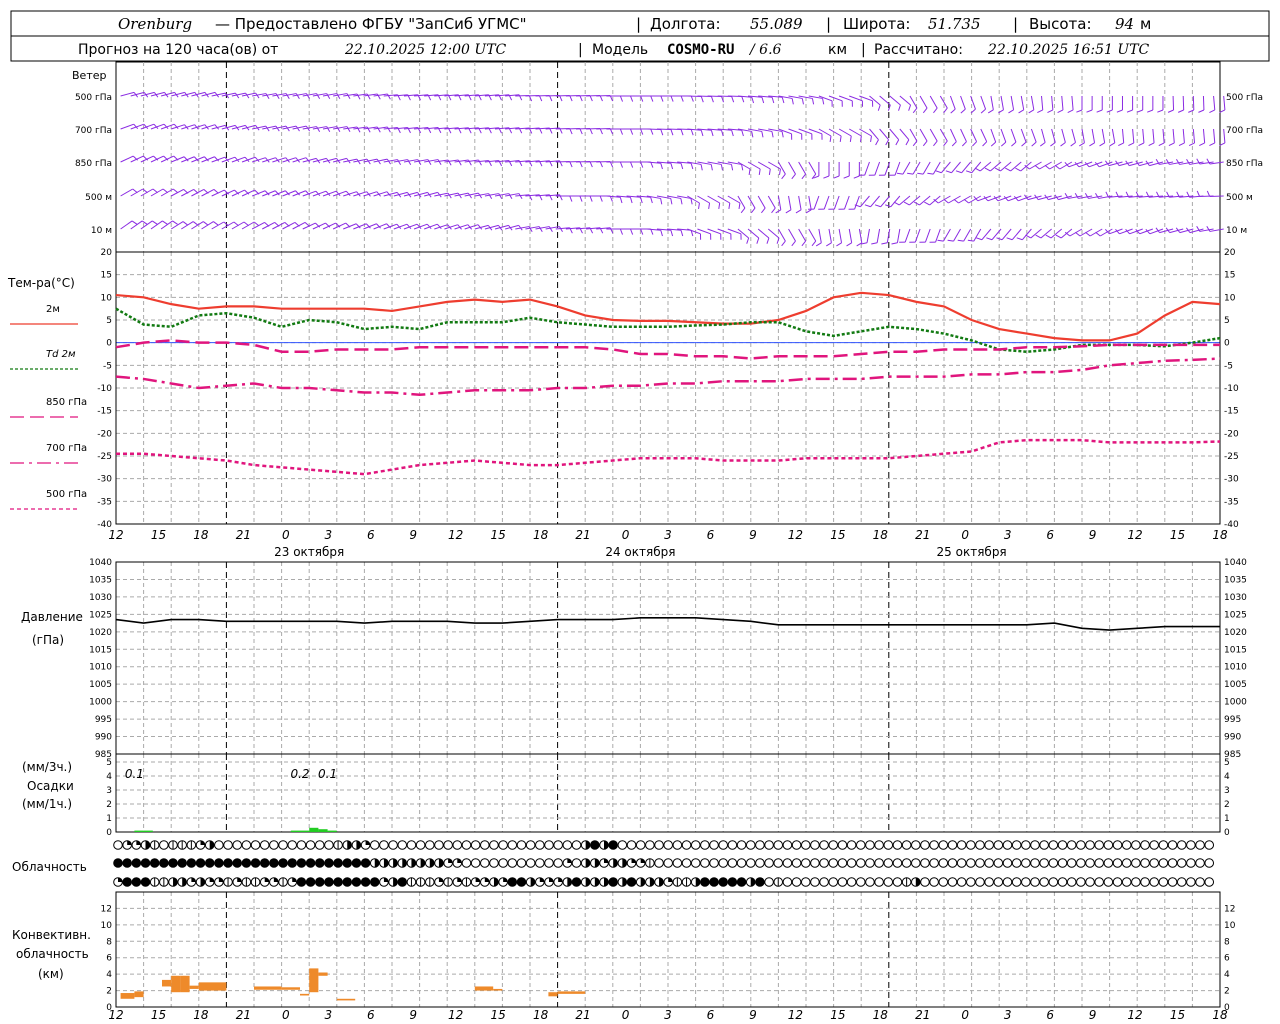 This screenshot has width=1280, height=1024. Describe the element at coordinates (711, 535) in the screenshot. I see `hour-tick-label: 6` at that location.